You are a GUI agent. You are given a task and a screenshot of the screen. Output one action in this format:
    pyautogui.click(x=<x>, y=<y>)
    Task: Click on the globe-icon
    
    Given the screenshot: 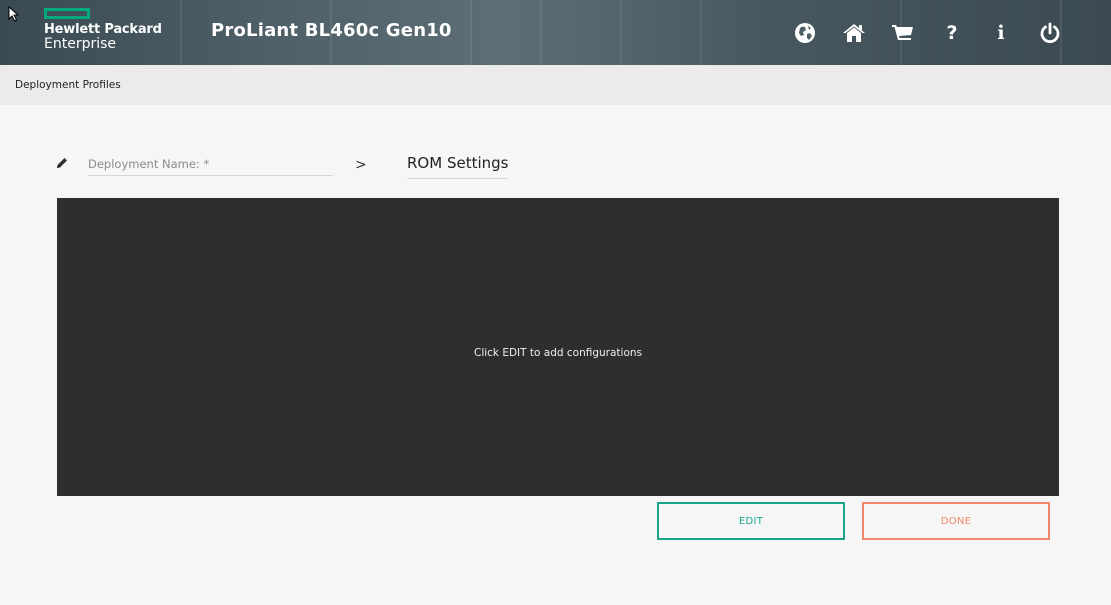 What is the action you would take?
    pyautogui.click(x=805, y=33)
    